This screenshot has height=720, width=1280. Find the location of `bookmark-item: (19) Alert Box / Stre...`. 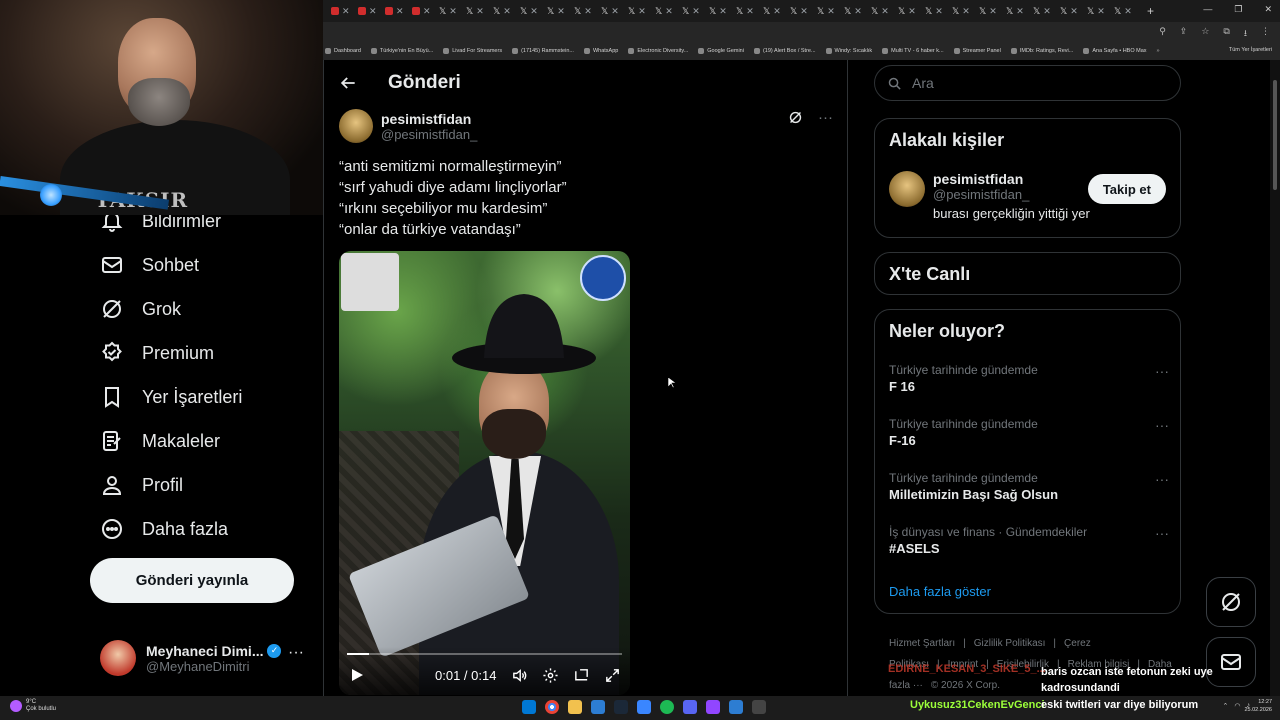

bookmark-item: (19) Alert Box / Stre... is located at coordinates (784, 51).